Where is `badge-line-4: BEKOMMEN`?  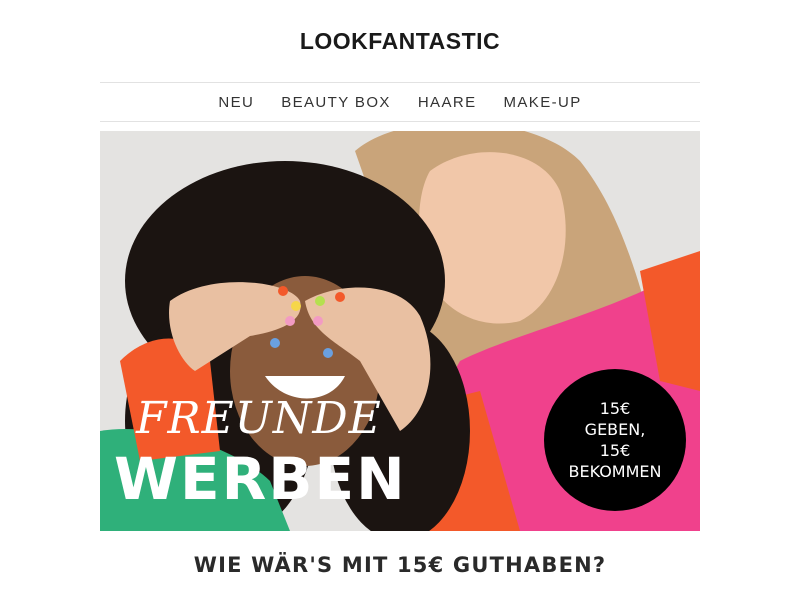 badge-line-4: BEKOMMEN is located at coordinates (615, 471).